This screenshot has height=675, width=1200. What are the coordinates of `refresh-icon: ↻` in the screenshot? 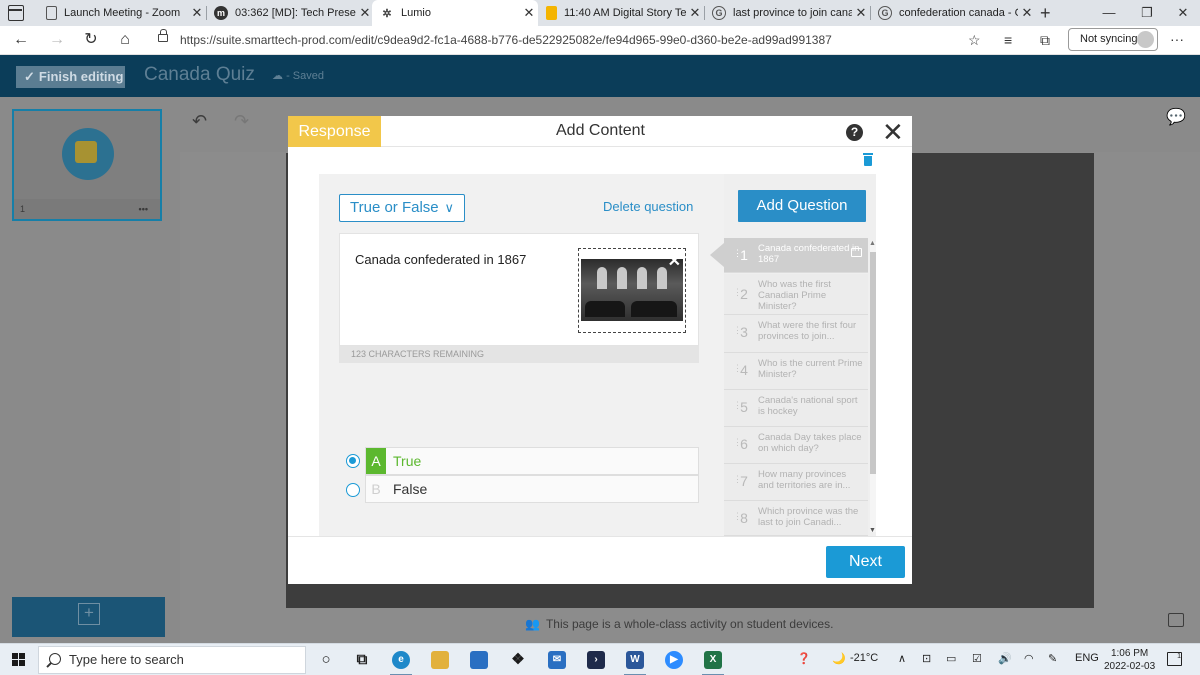 It's located at (91, 40).